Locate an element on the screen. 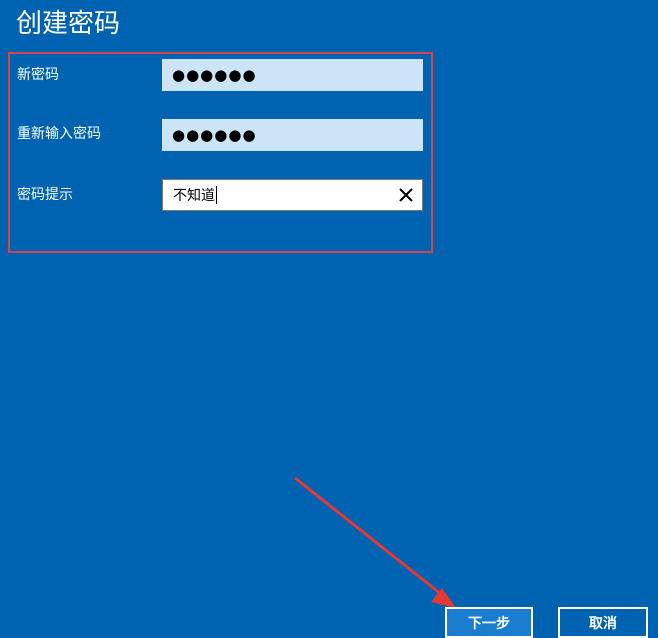 The width and height of the screenshot is (658, 638). confirm-password-input: ●●●●●● is located at coordinates (292, 135).